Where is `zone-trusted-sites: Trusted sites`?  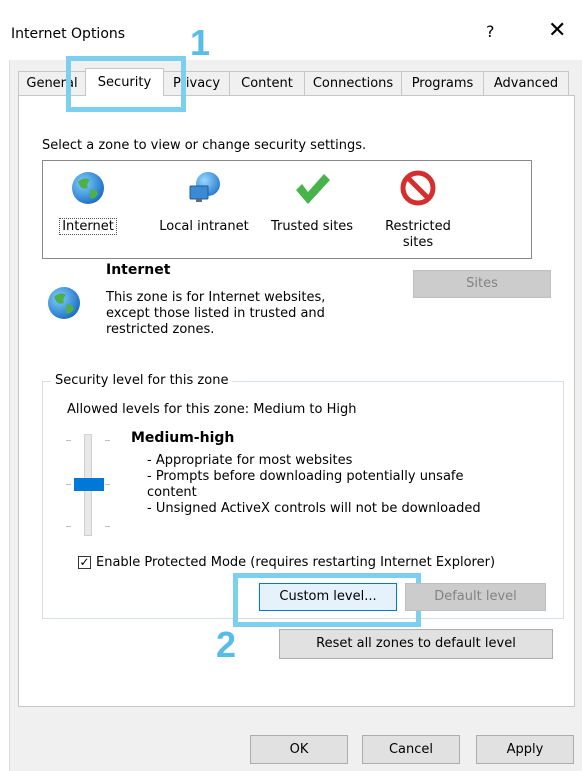
zone-trusted-sites: Trusted sites is located at coordinates (312, 202).